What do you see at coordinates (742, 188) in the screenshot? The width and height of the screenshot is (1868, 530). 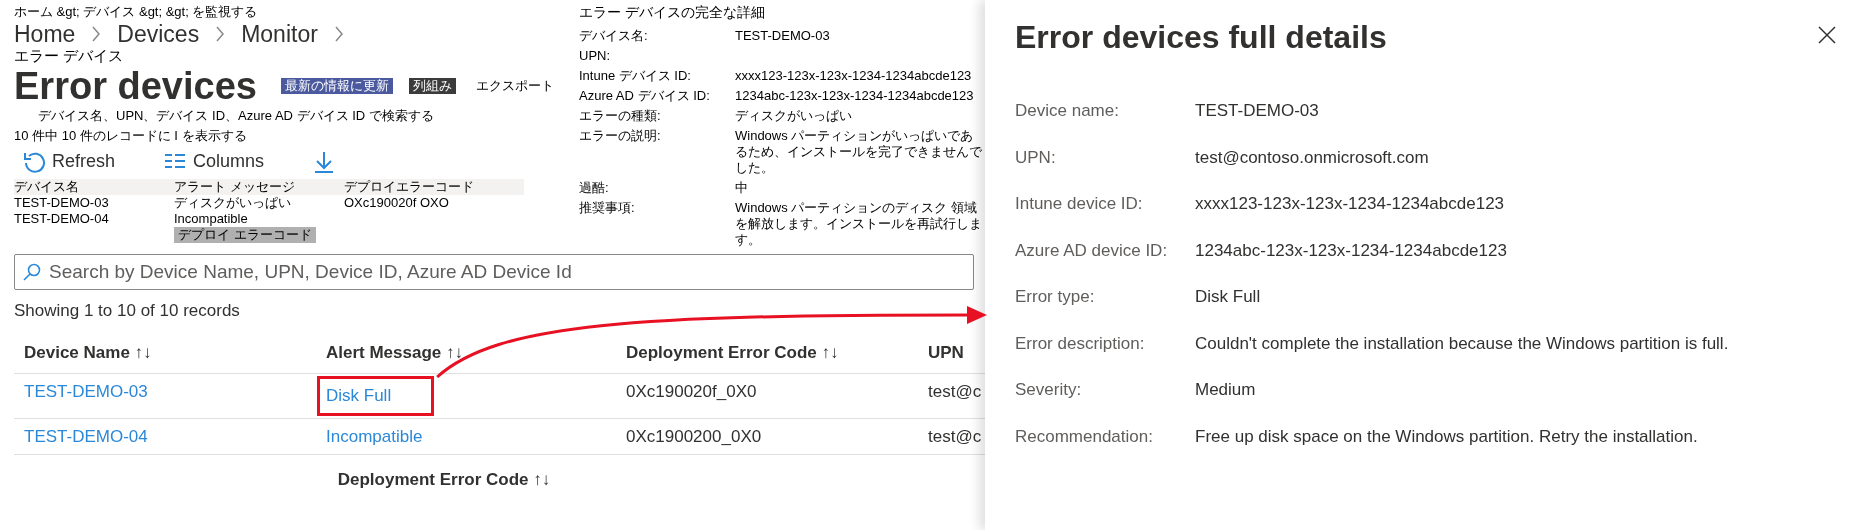 I see `value-caption: 中` at bounding box center [742, 188].